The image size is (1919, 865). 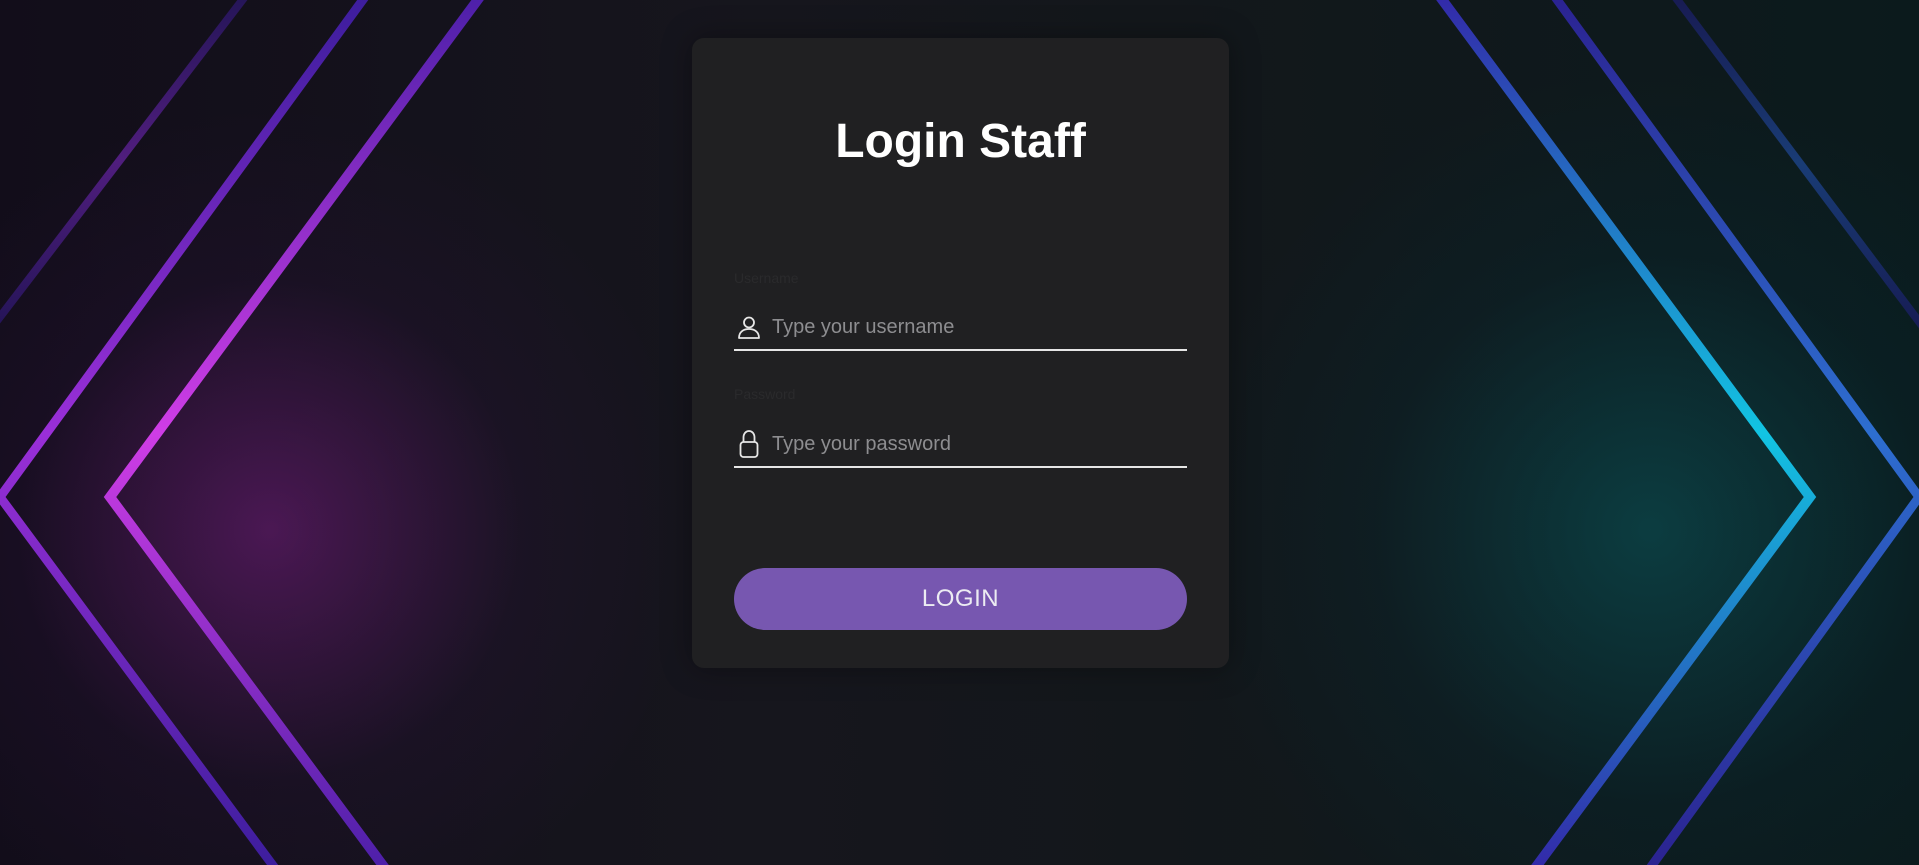 I want to click on lock-icon, so click(x=749, y=444).